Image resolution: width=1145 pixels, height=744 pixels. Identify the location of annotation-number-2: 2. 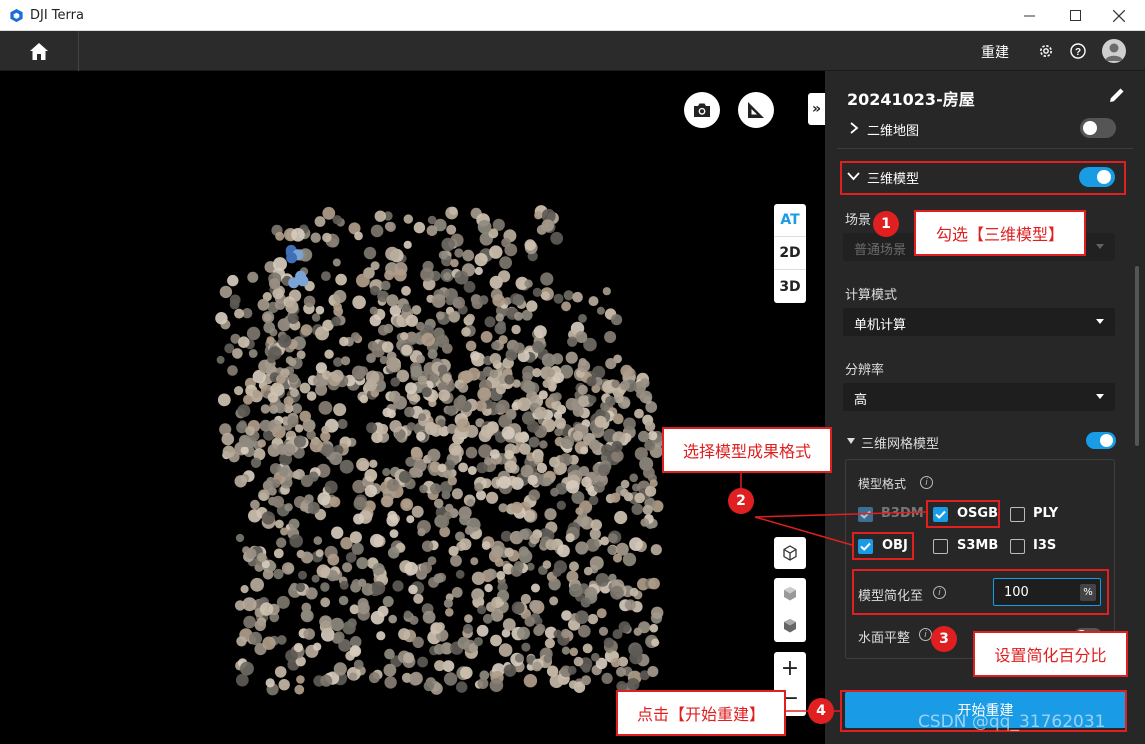
(741, 501).